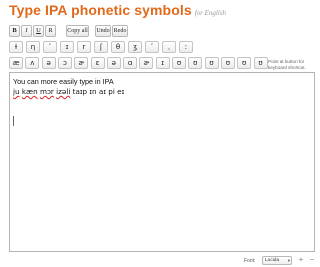 This screenshot has width=320, height=267. What do you see at coordinates (111, 91) in the screenshot?
I see `ipa-word: pi` at bounding box center [111, 91].